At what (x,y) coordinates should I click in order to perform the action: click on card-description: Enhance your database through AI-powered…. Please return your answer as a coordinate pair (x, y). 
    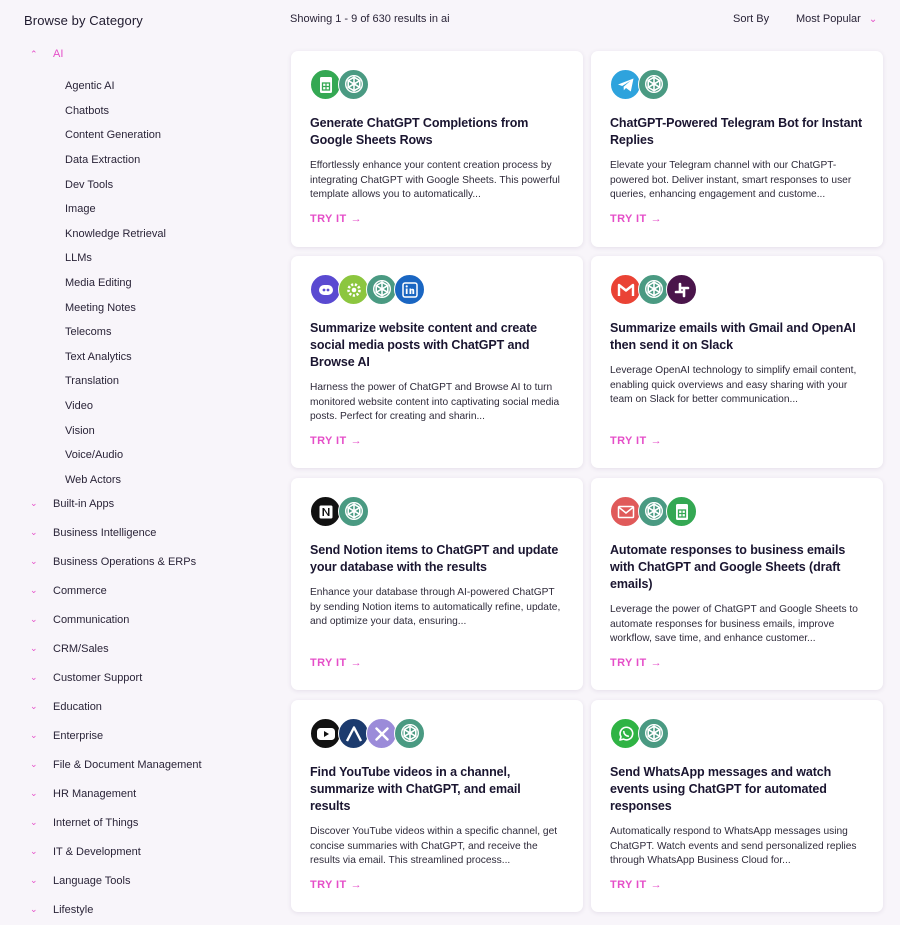
    Looking at the image, I should click on (435, 607).